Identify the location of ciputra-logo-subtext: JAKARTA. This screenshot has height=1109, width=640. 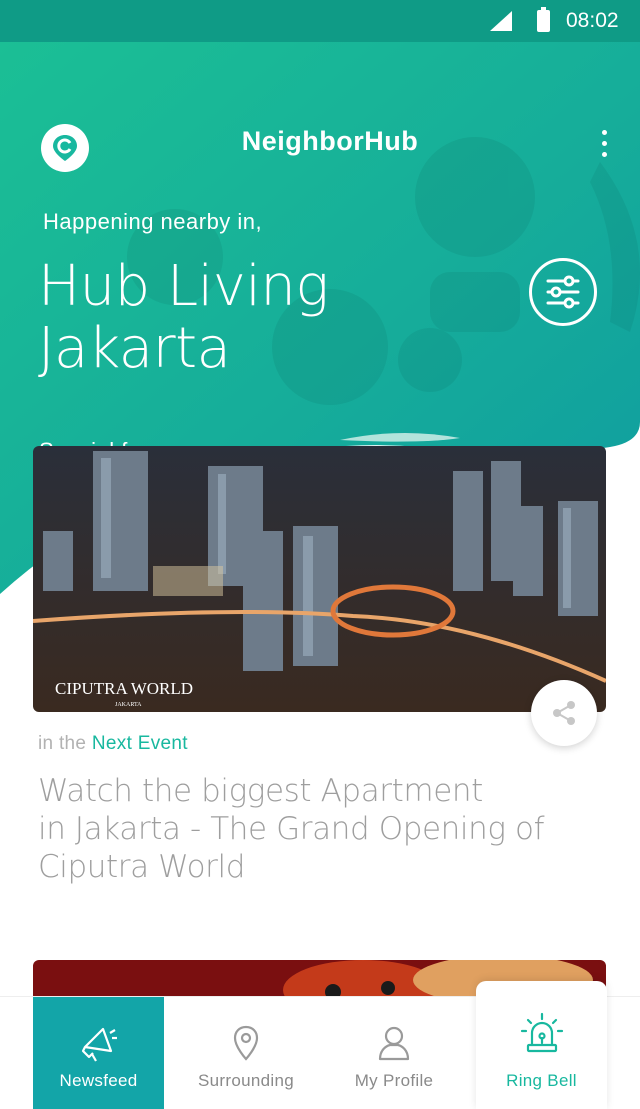
(128, 705).